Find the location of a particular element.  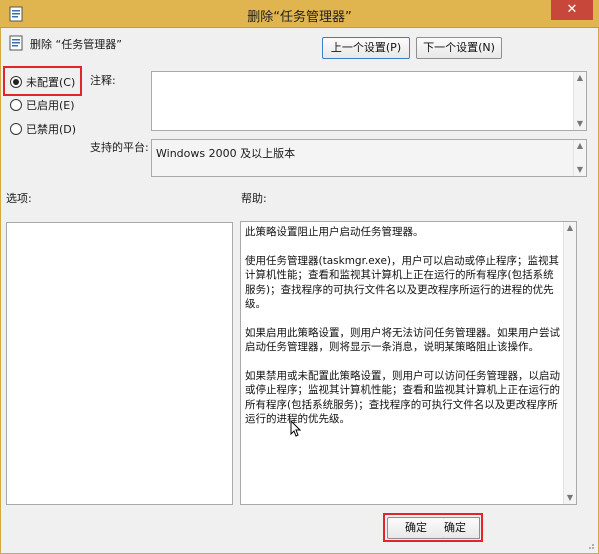

close-button: ✕ is located at coordinates (572, 10).